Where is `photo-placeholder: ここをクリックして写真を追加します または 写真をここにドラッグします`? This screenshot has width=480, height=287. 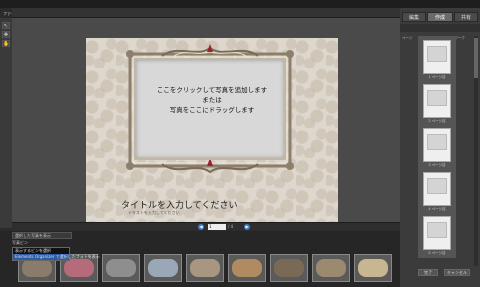
photo-placeholder: ここをクリックして写真を追加します または 写真をここにドラッグします is located at coordinates (210, 109).